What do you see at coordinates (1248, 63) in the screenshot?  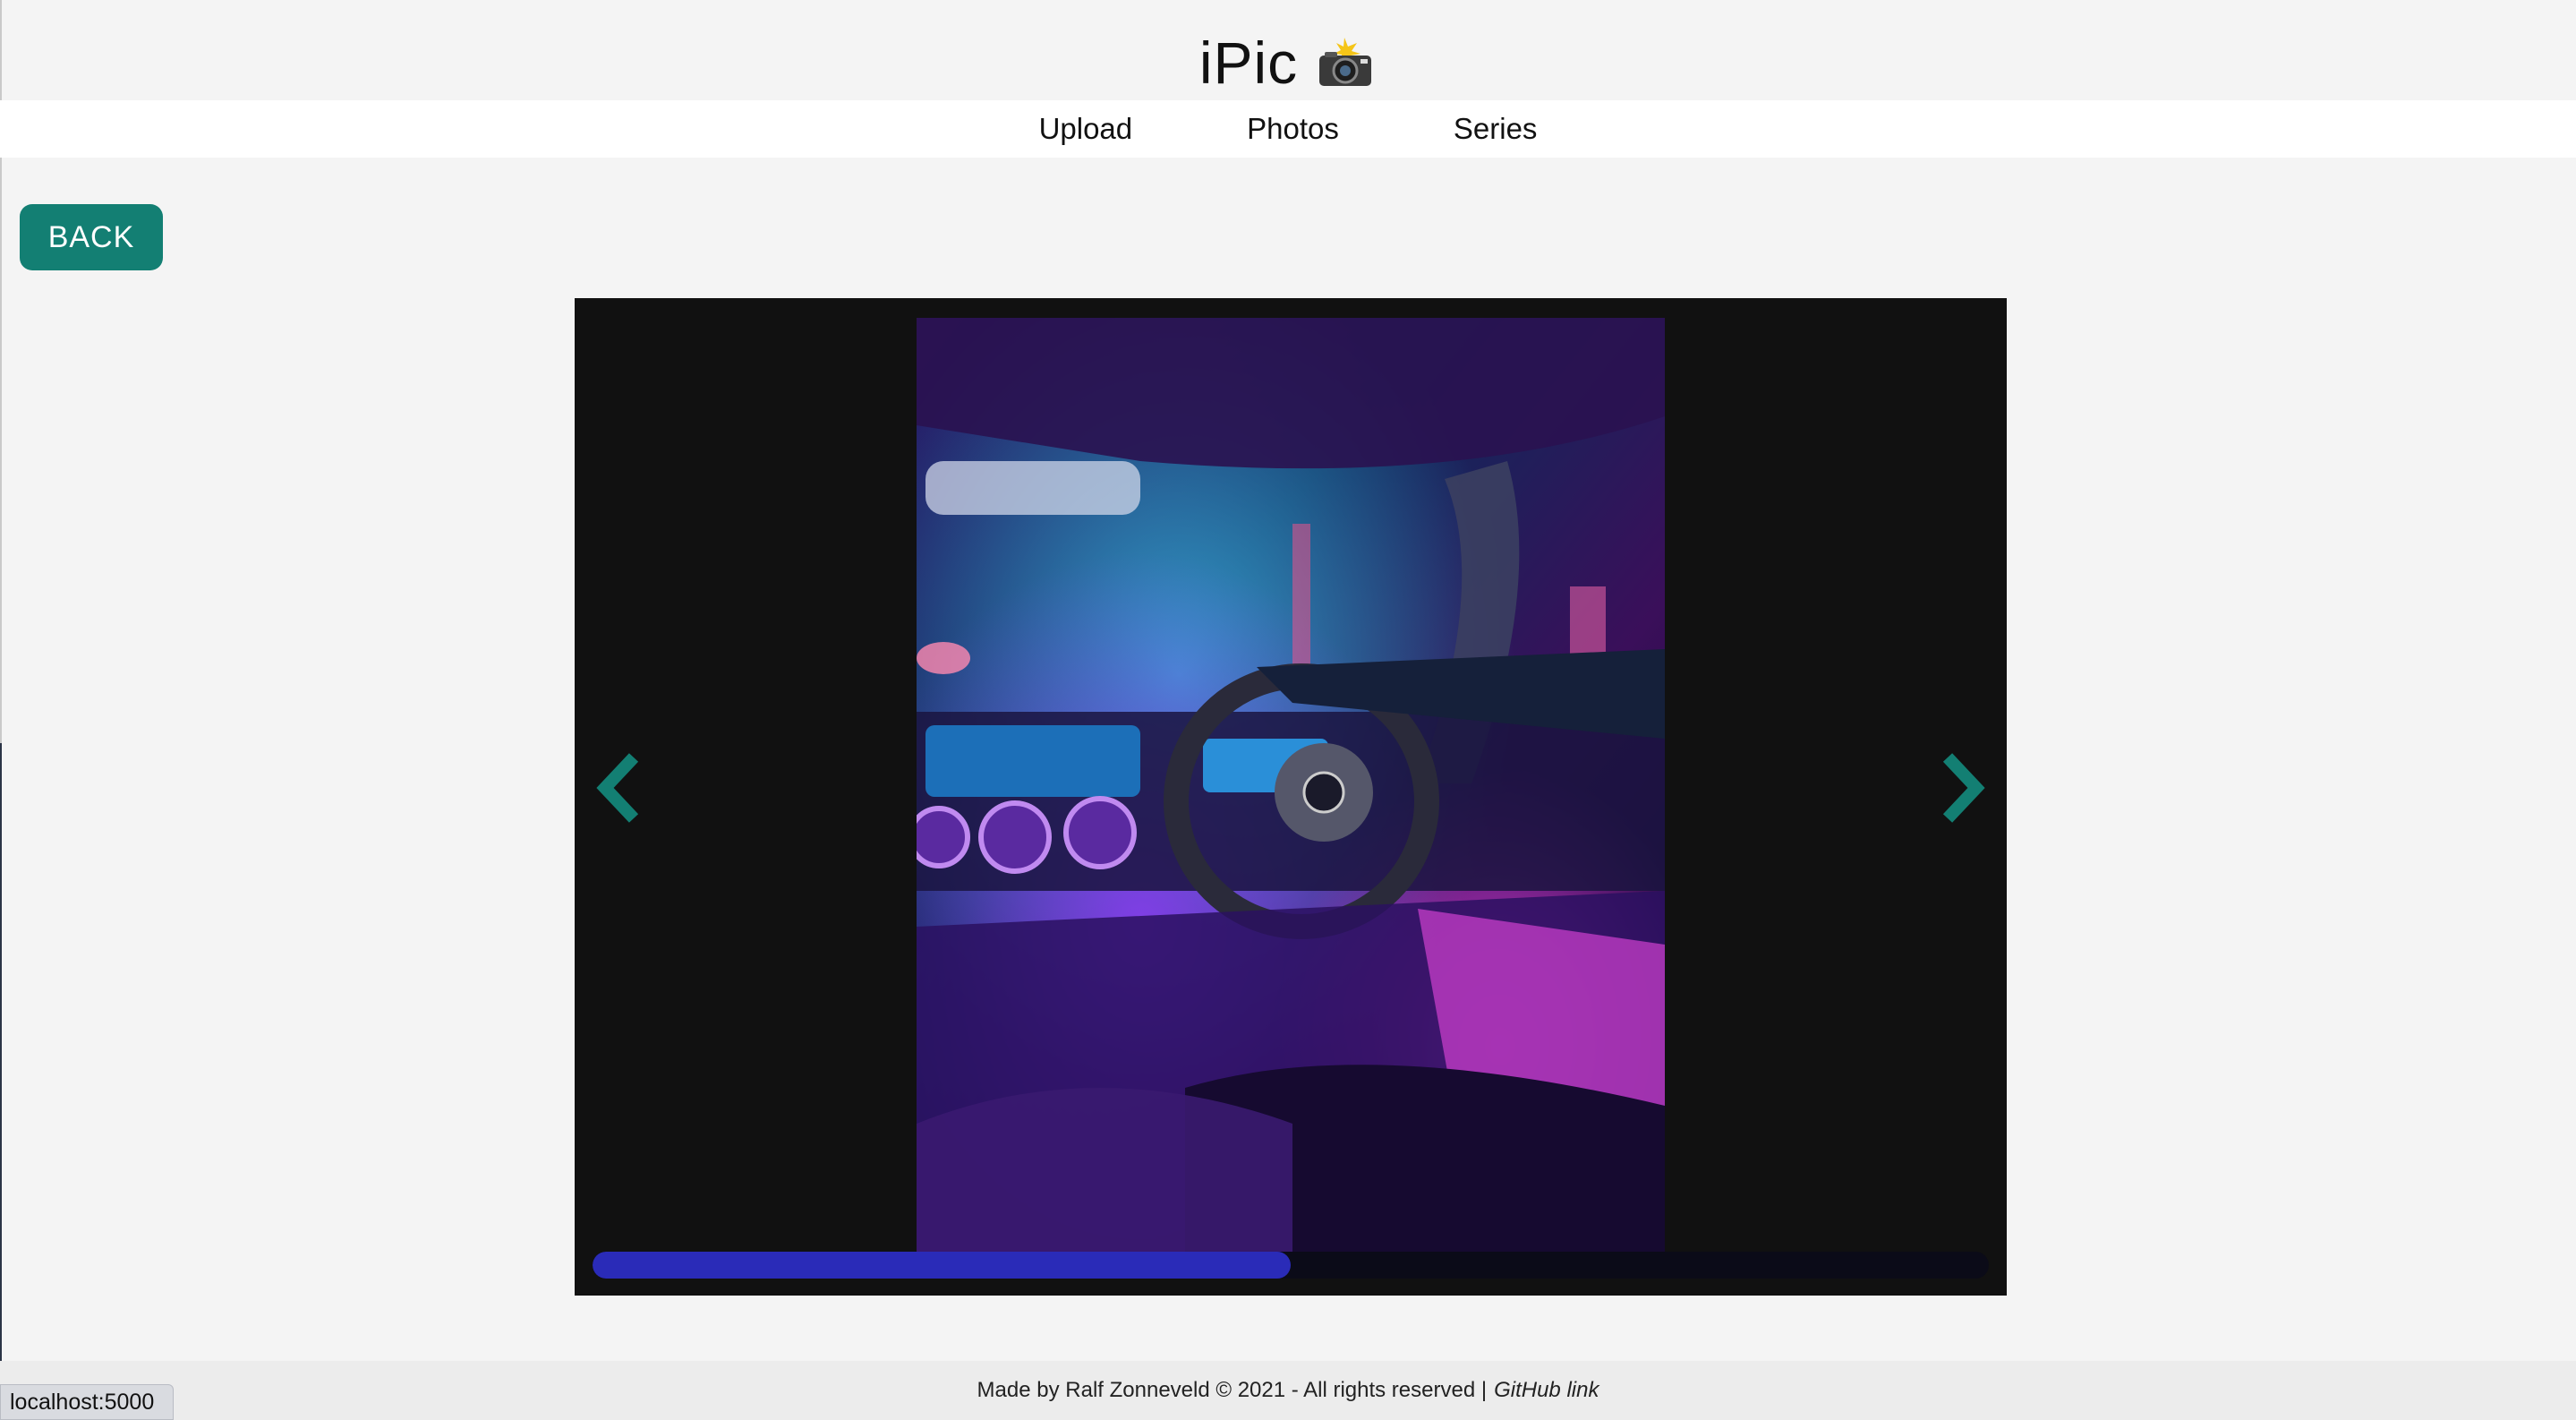 I see `site-title: iPic` at bounding box center [1248, 63].